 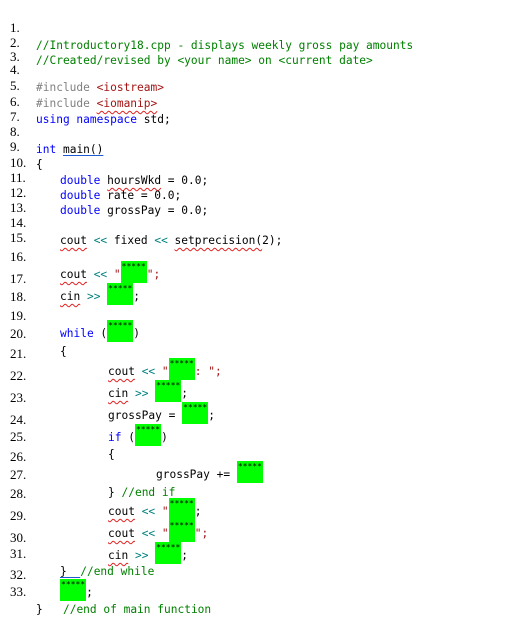 I want to click on line-number: 13., so click(x=18, y=207).